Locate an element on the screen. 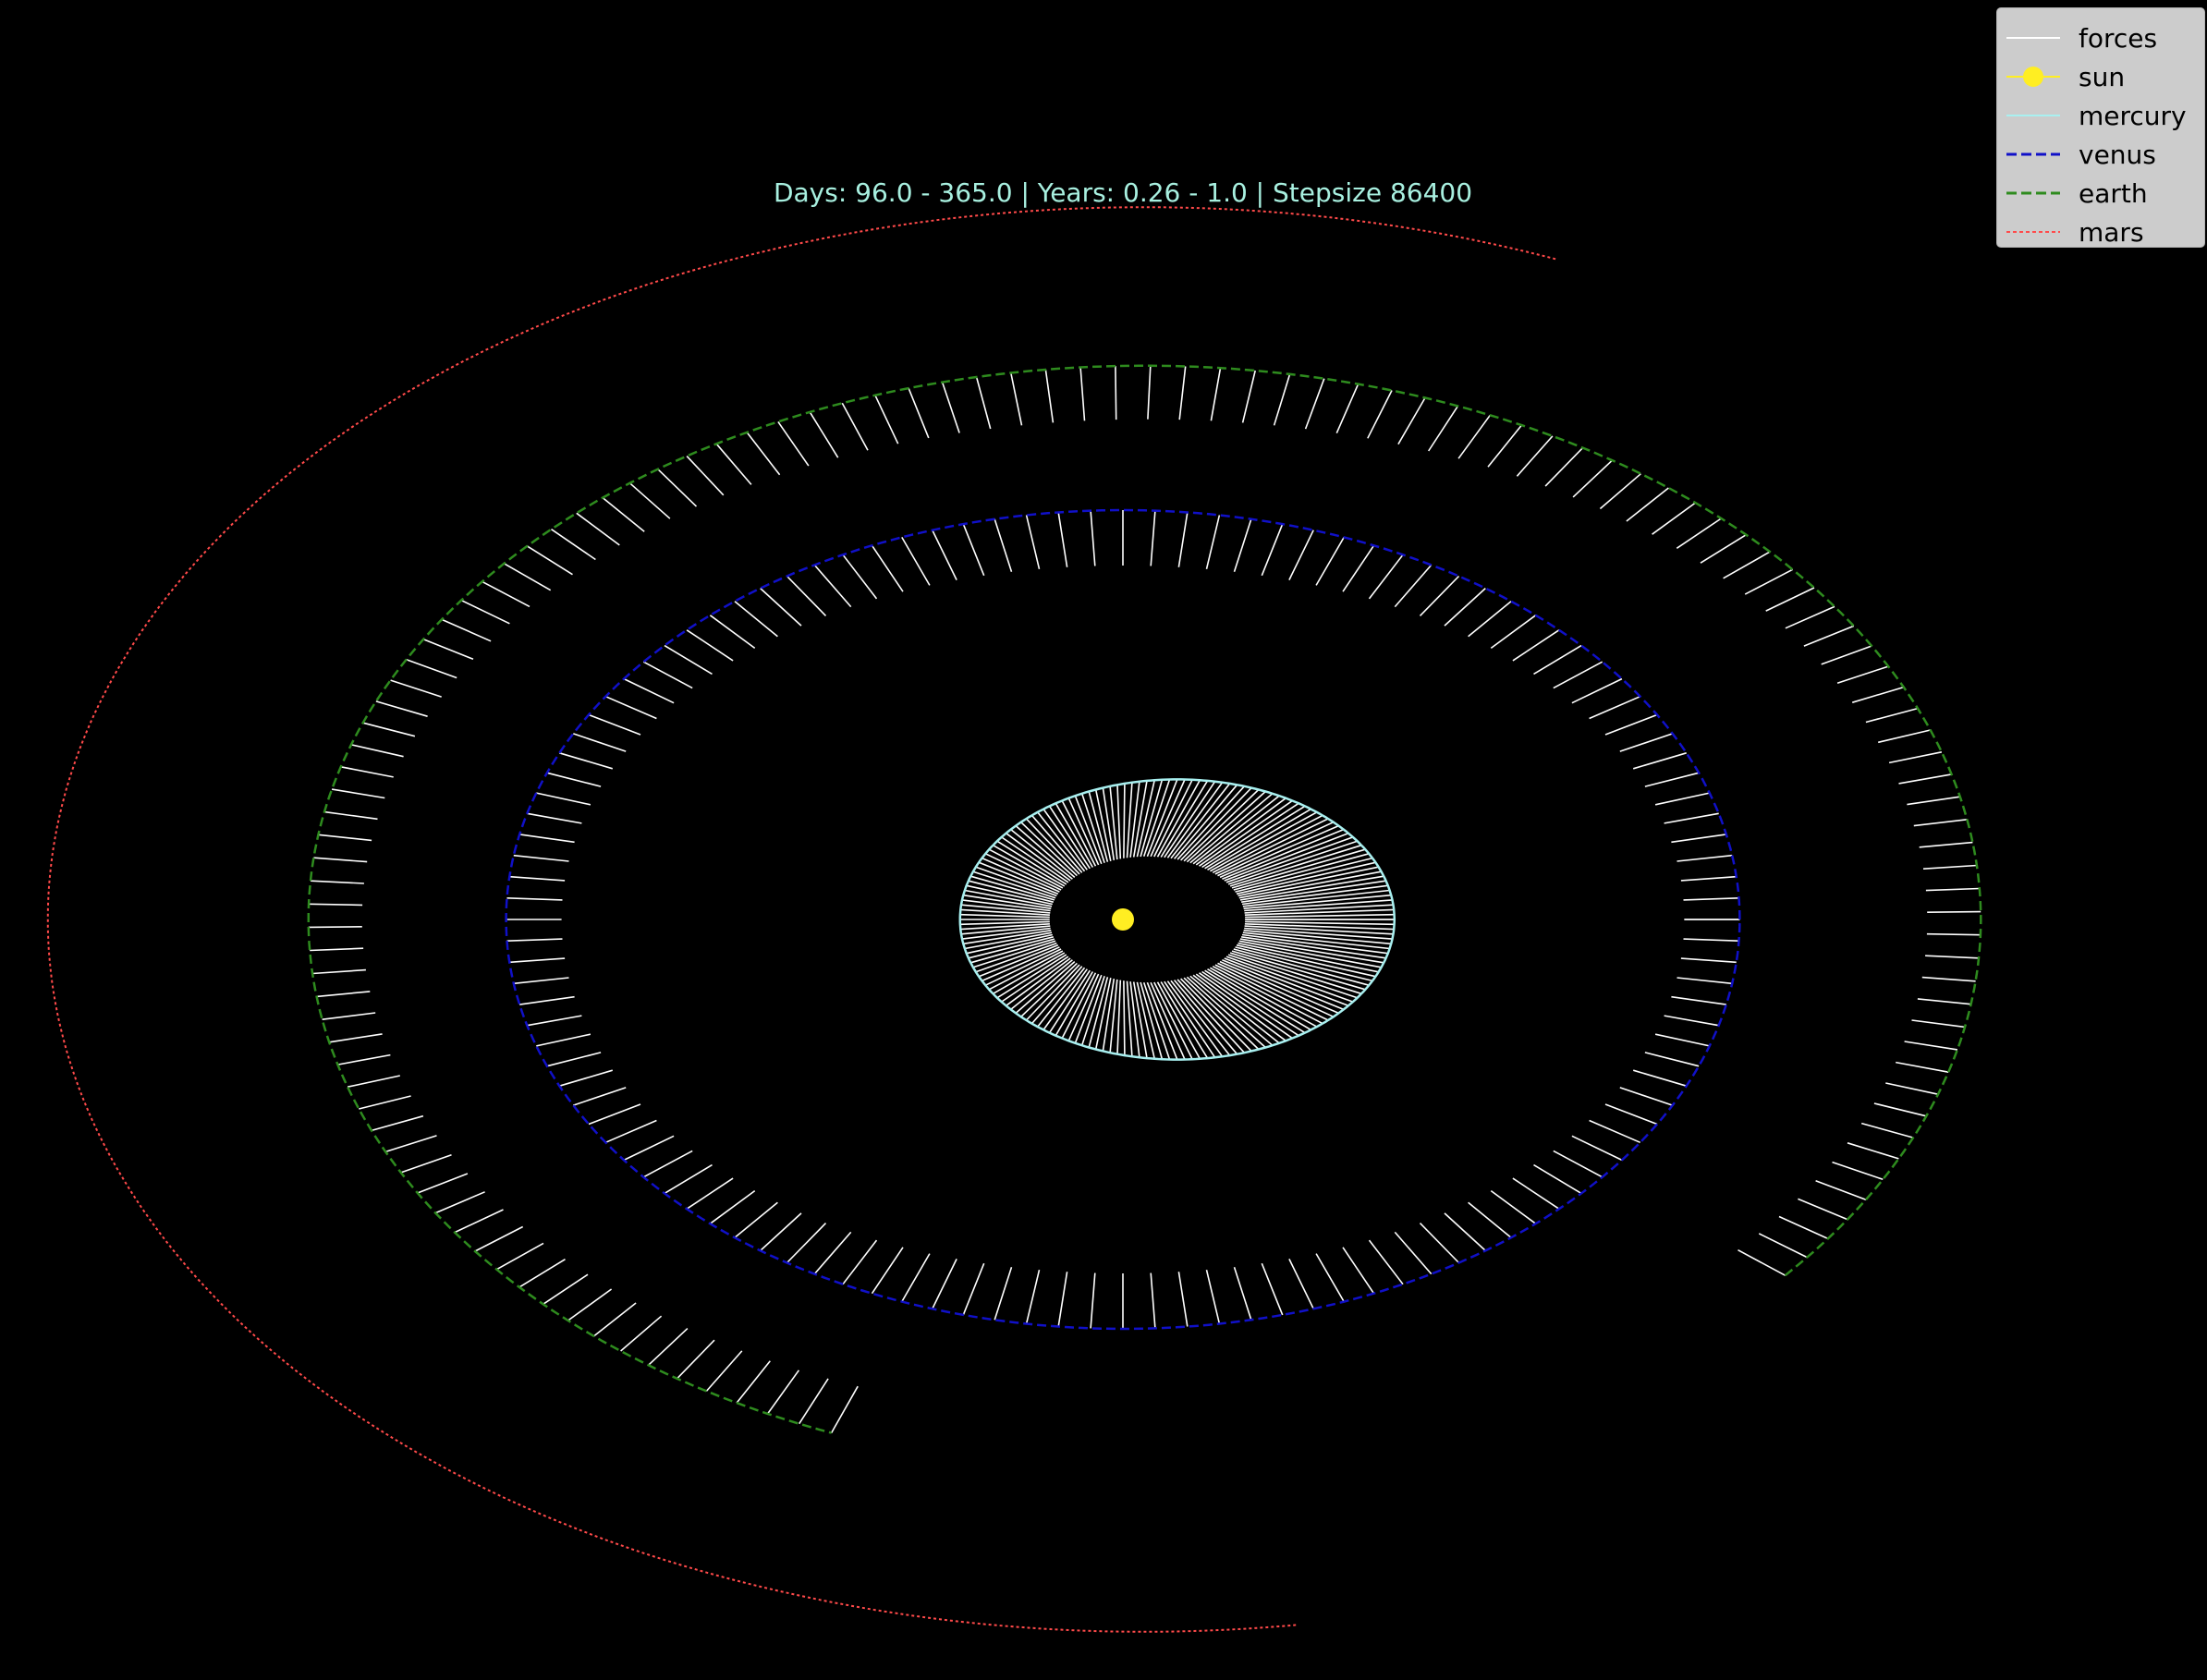 The height and width of the screenshot is (1680, 2207). legend-label: earth is located at coordinates (2113, 193).